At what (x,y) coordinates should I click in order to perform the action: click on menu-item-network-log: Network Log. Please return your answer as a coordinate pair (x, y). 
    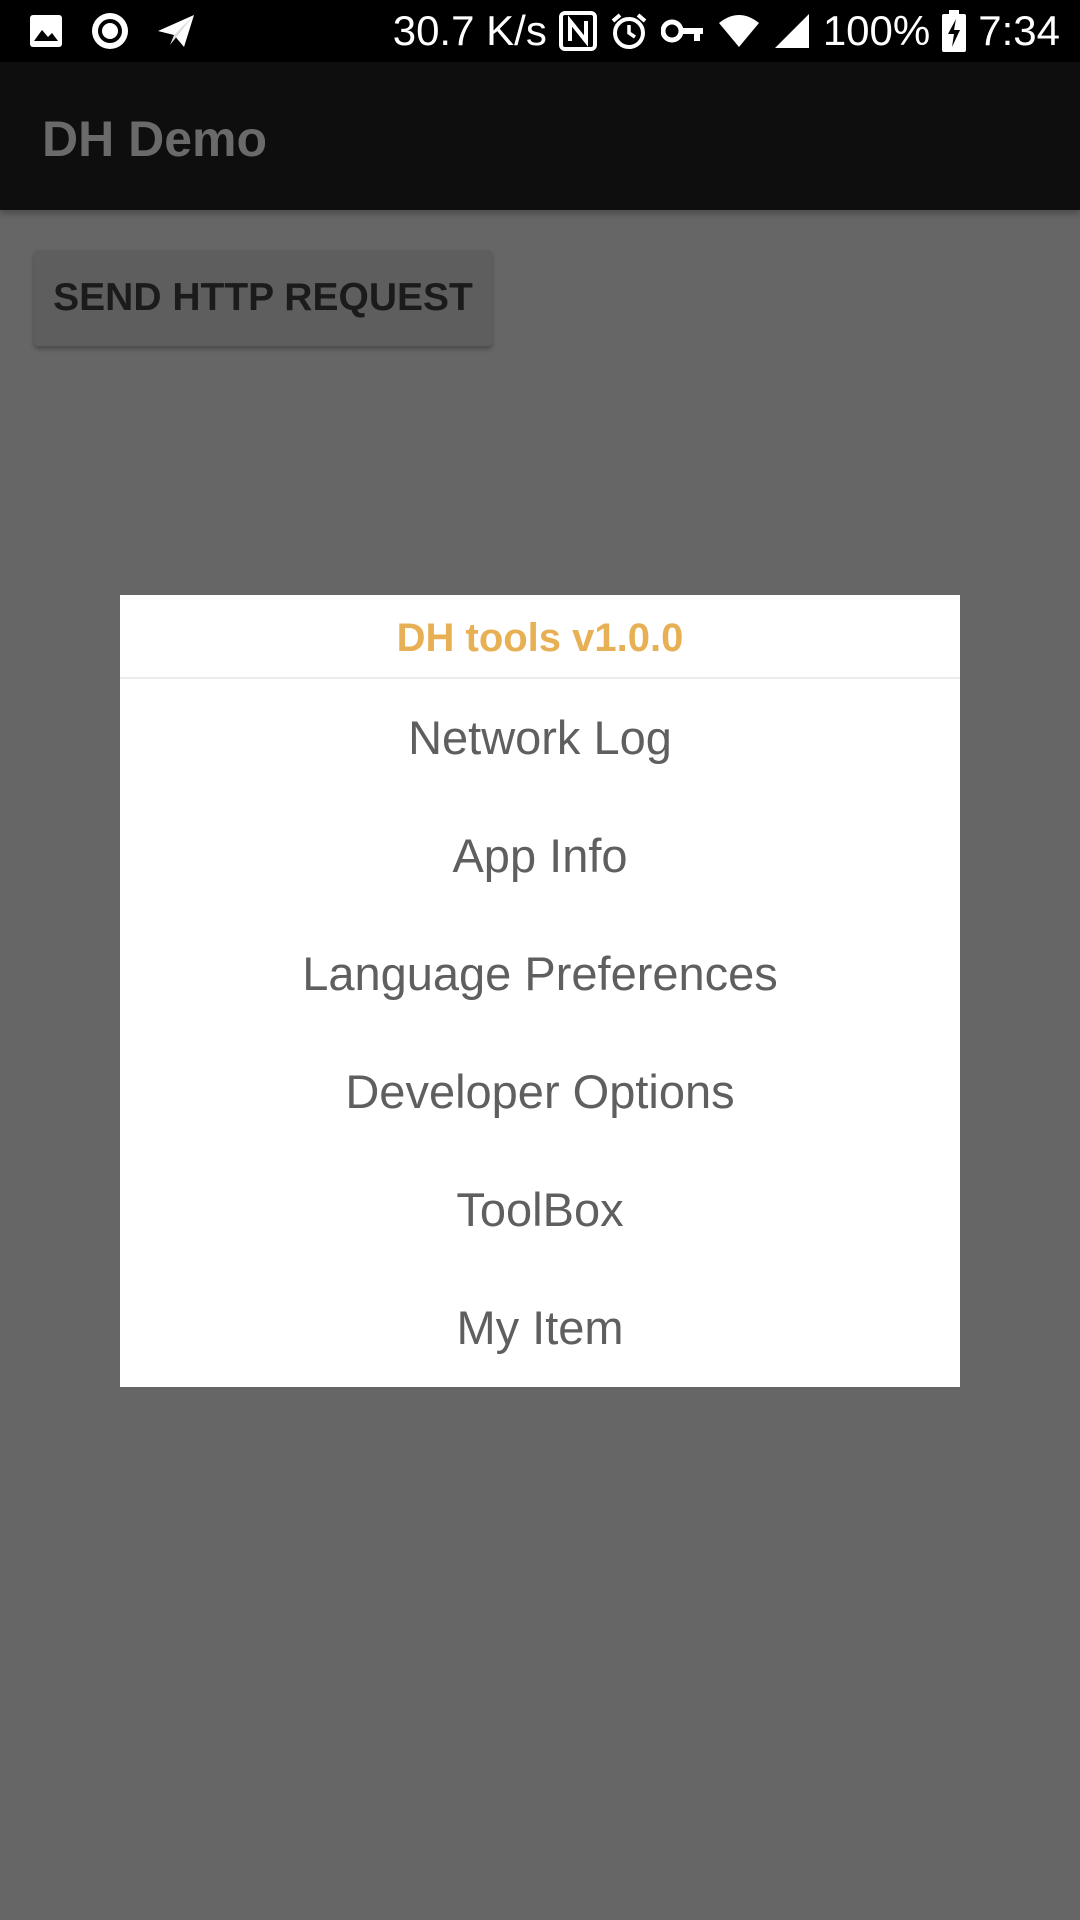
    Looking at the image, I should click on (540, 738).